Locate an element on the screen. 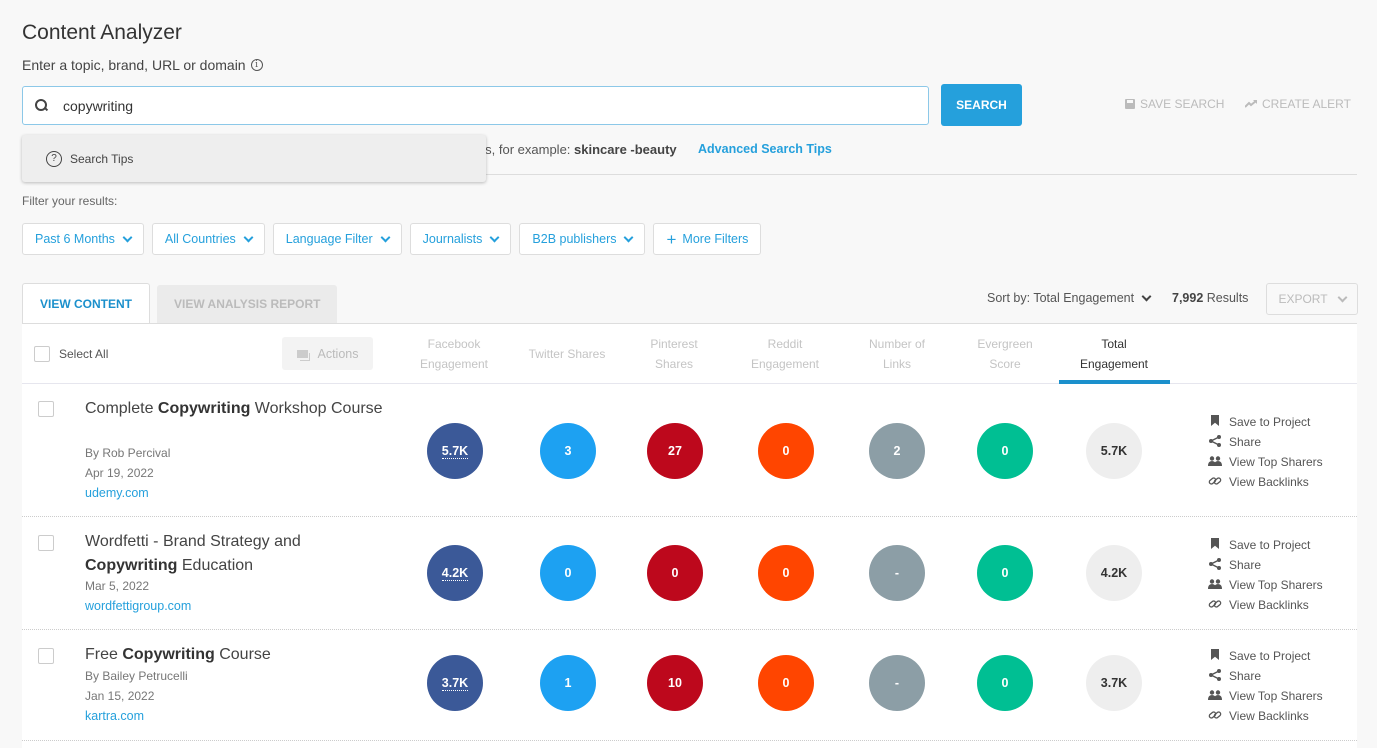 The image size is (1377, 748). row-title: Complete Copywriting Workshop Course is located at coordinates (235, 409).